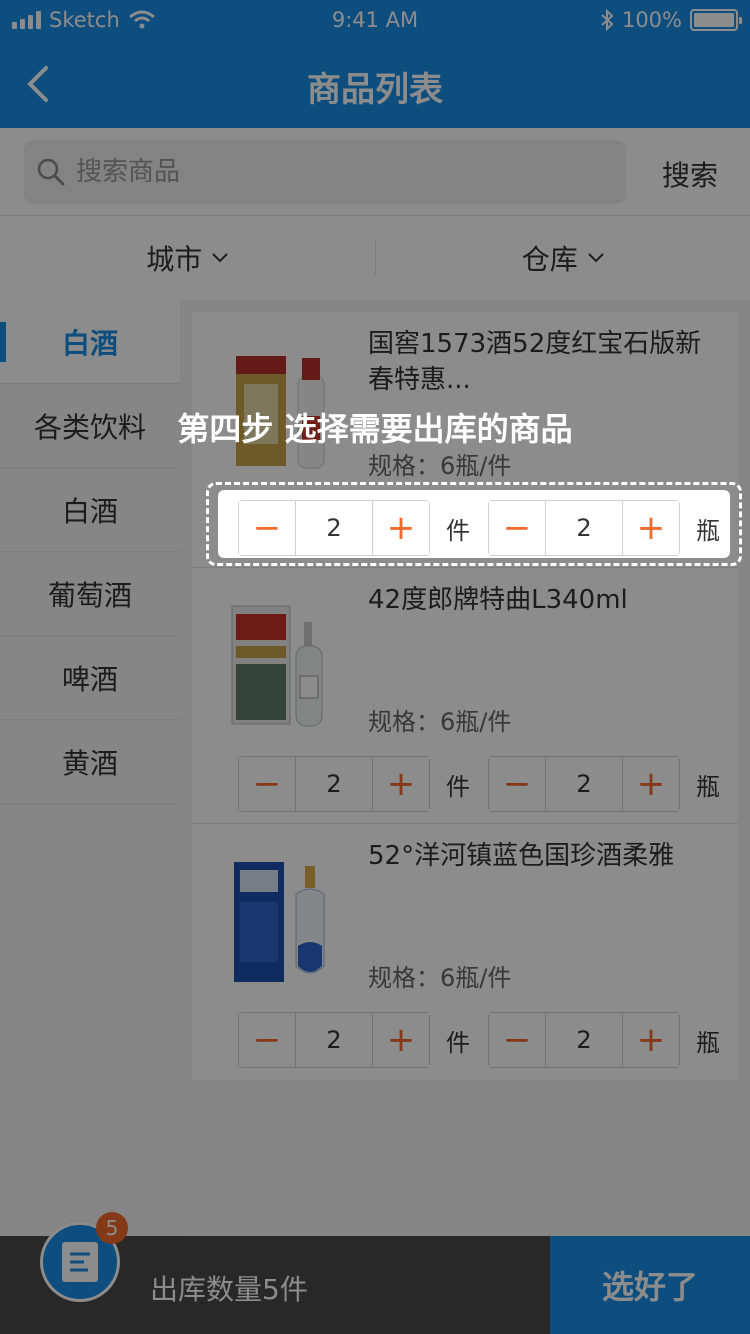 The image size is (750, 1334). Describe the element at coordinates (375, 429) in the screenshot. I see `guide-text: 第四步 选择需要出库的商品` at that location.